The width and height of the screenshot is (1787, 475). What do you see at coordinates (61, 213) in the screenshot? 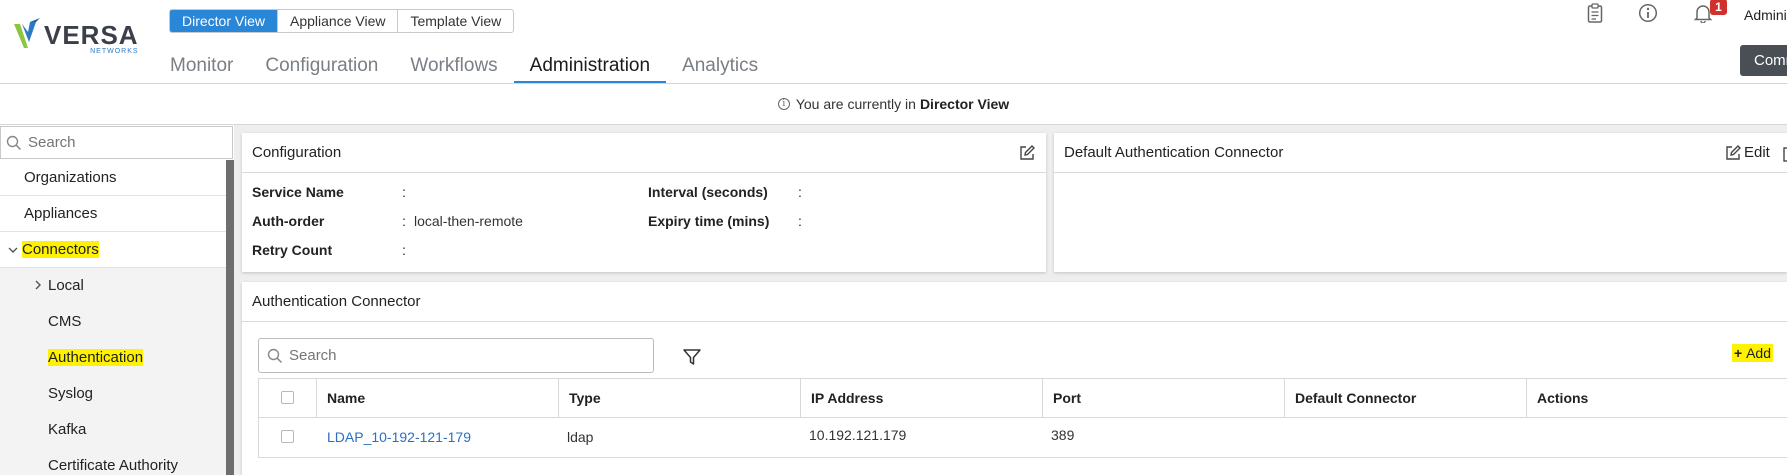
I see `sidebar-item-label: Appliances` at bounding box center [61, 213].